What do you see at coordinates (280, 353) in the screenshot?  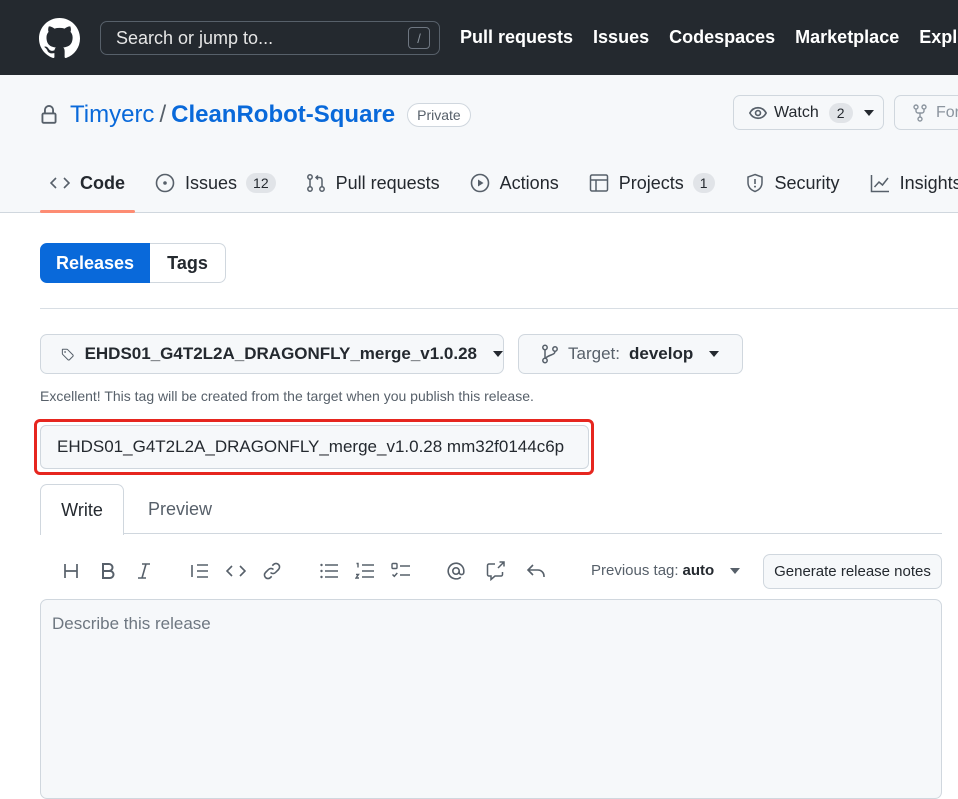 I see `tag-name: EHDS01_G4T2L2A_DRAGONFLY_merge_v1.0.28` at bounding box center [280, 353].